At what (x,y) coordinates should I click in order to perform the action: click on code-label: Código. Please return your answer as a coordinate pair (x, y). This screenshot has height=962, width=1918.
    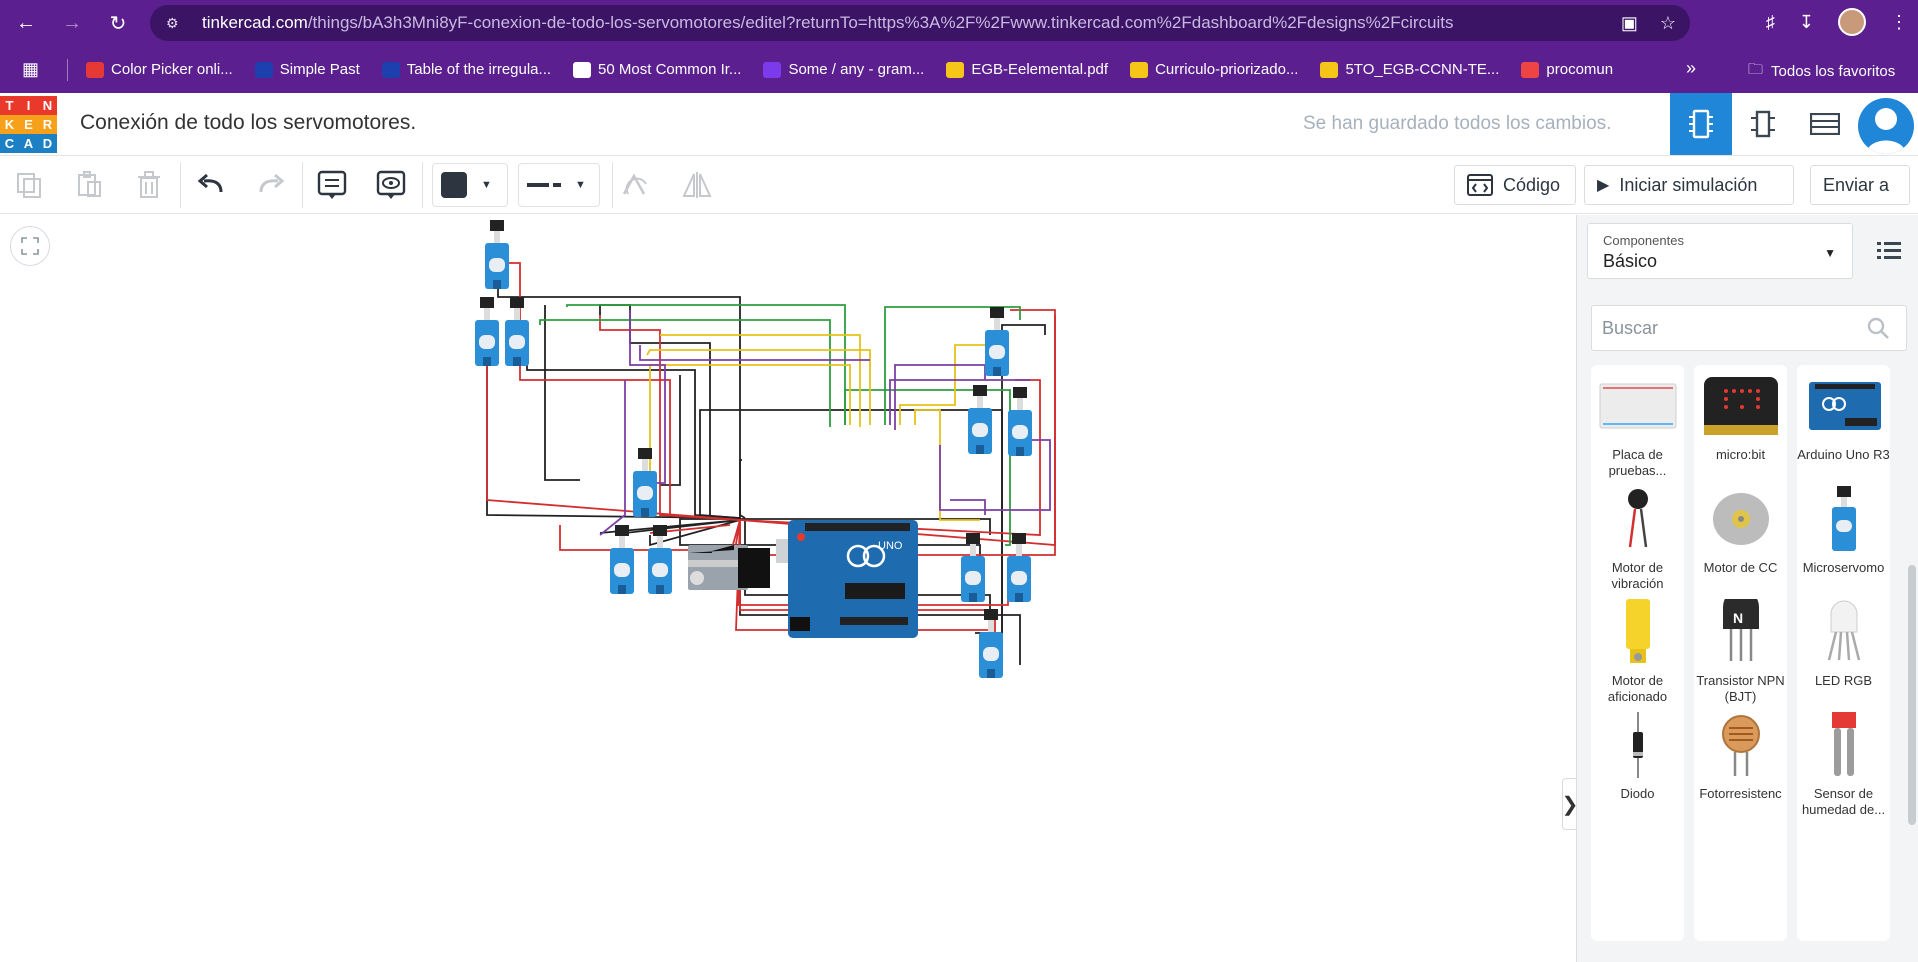
    Looking at the image, I should click on (1532, 184).